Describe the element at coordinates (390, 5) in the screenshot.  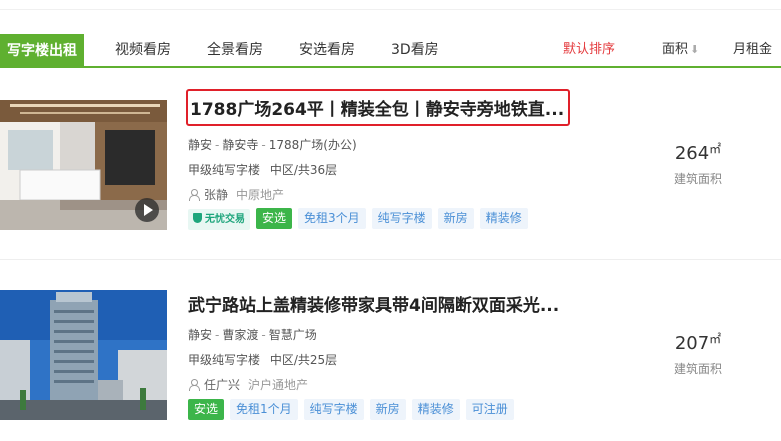
I see `top-strip` at that location.